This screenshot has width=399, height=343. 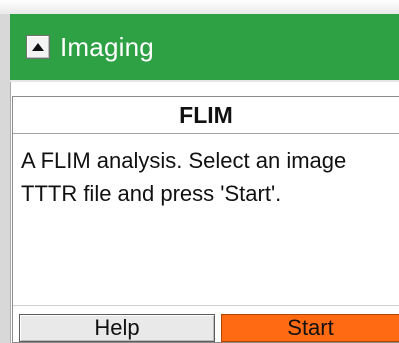 What do you see at coordinates (117, 328) in the screenshot?
I see `help-button: Help` at bounding box center [117, 328].